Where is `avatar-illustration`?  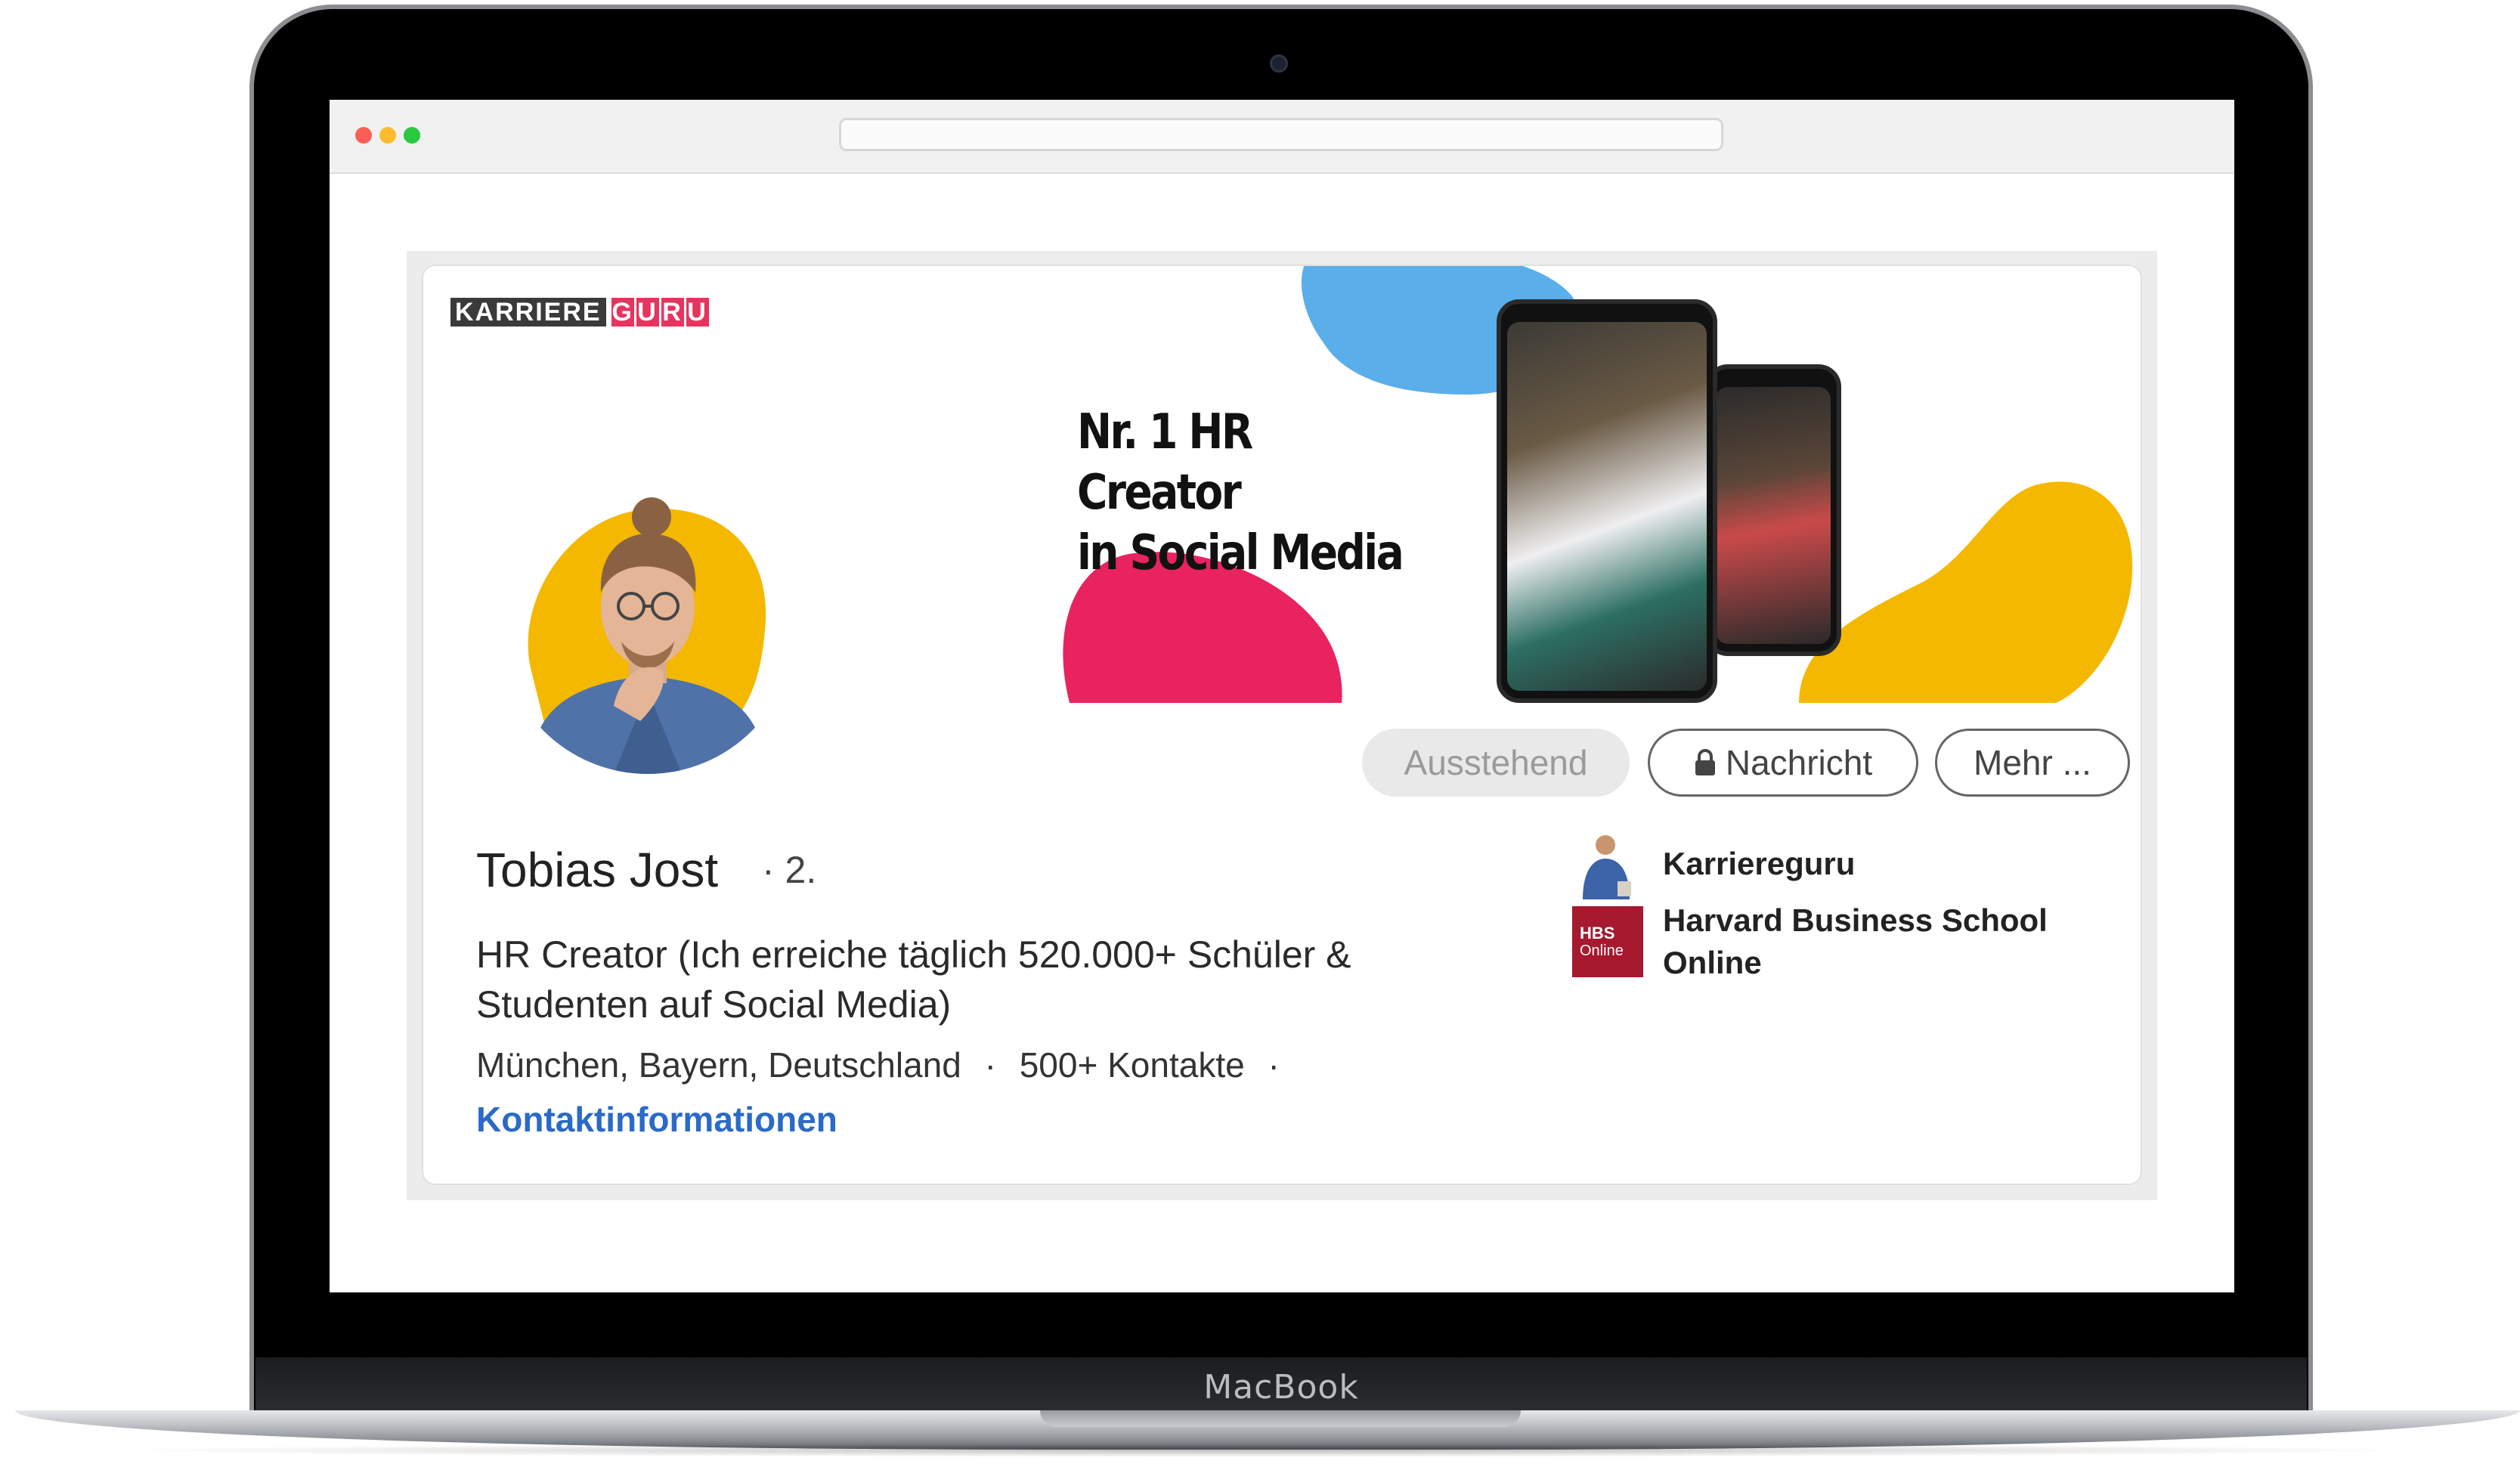 avatar-illustration is located at coordinates (647, 635).